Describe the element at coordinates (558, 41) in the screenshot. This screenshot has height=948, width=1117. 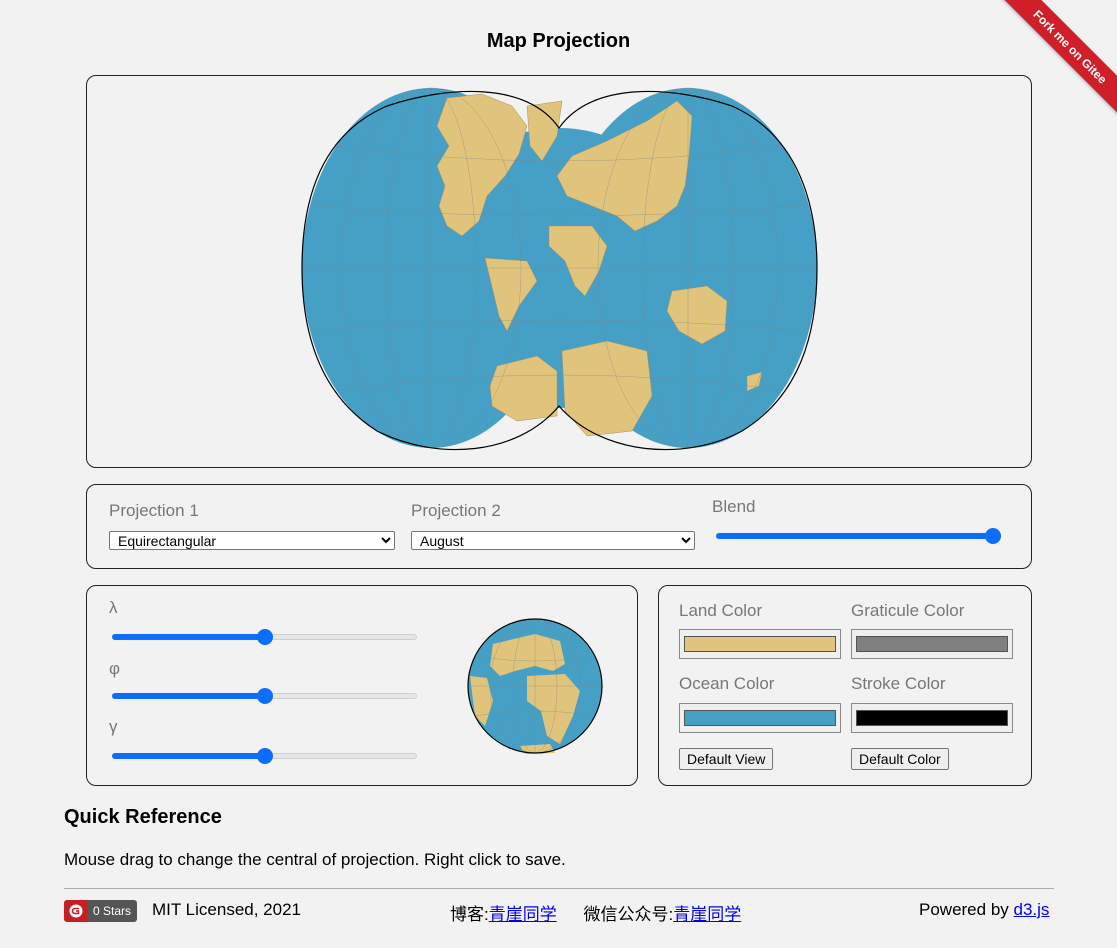
I see `page-title: Map Projection` at that location.